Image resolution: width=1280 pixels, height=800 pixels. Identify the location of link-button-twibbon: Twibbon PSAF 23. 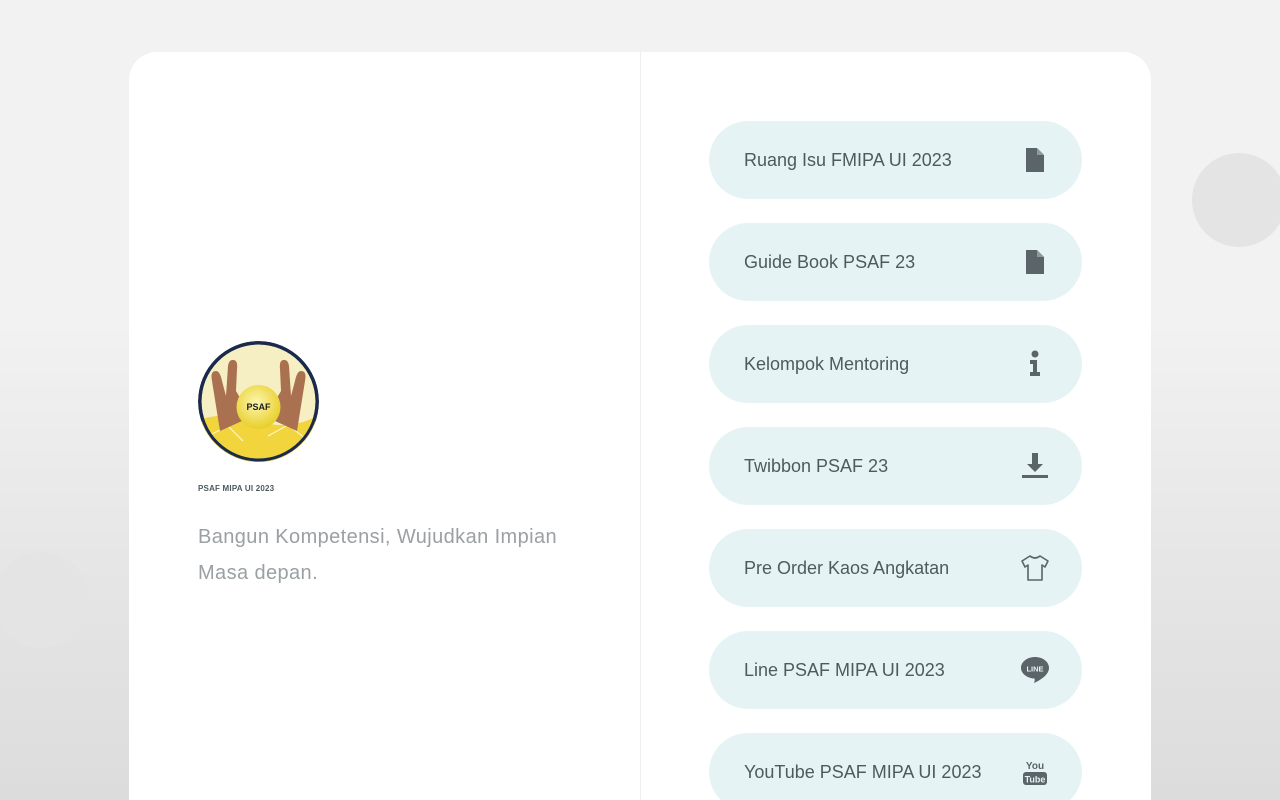
(895, 466).